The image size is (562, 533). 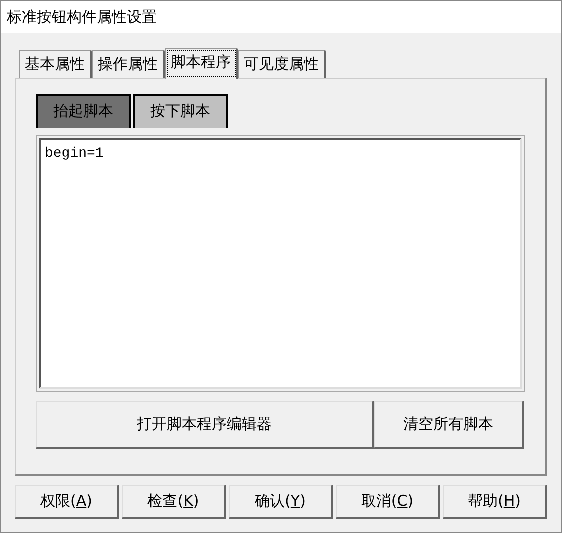 What do you see at coordinates (201, 63) in the screenshot?
I see `tab: 脚本程序` at bounding box center [201, 63].